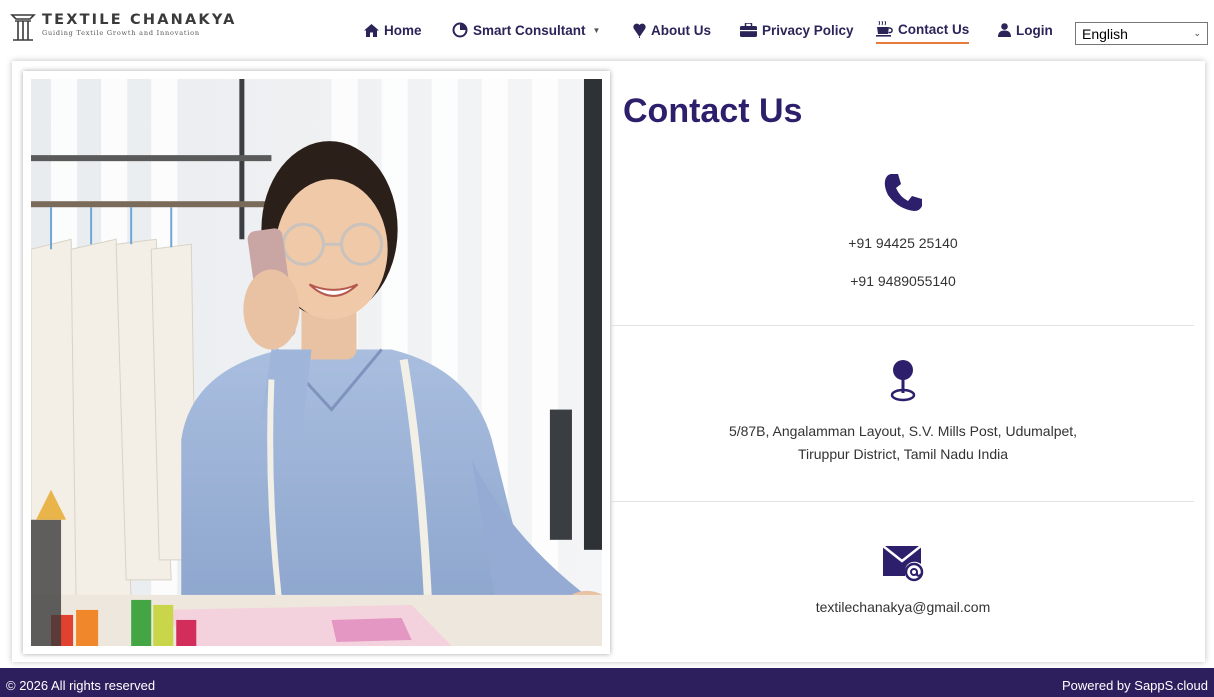 This screenshot has height=697, width=1214. I want to click on coffee-cup-icon, so click(884, 29).